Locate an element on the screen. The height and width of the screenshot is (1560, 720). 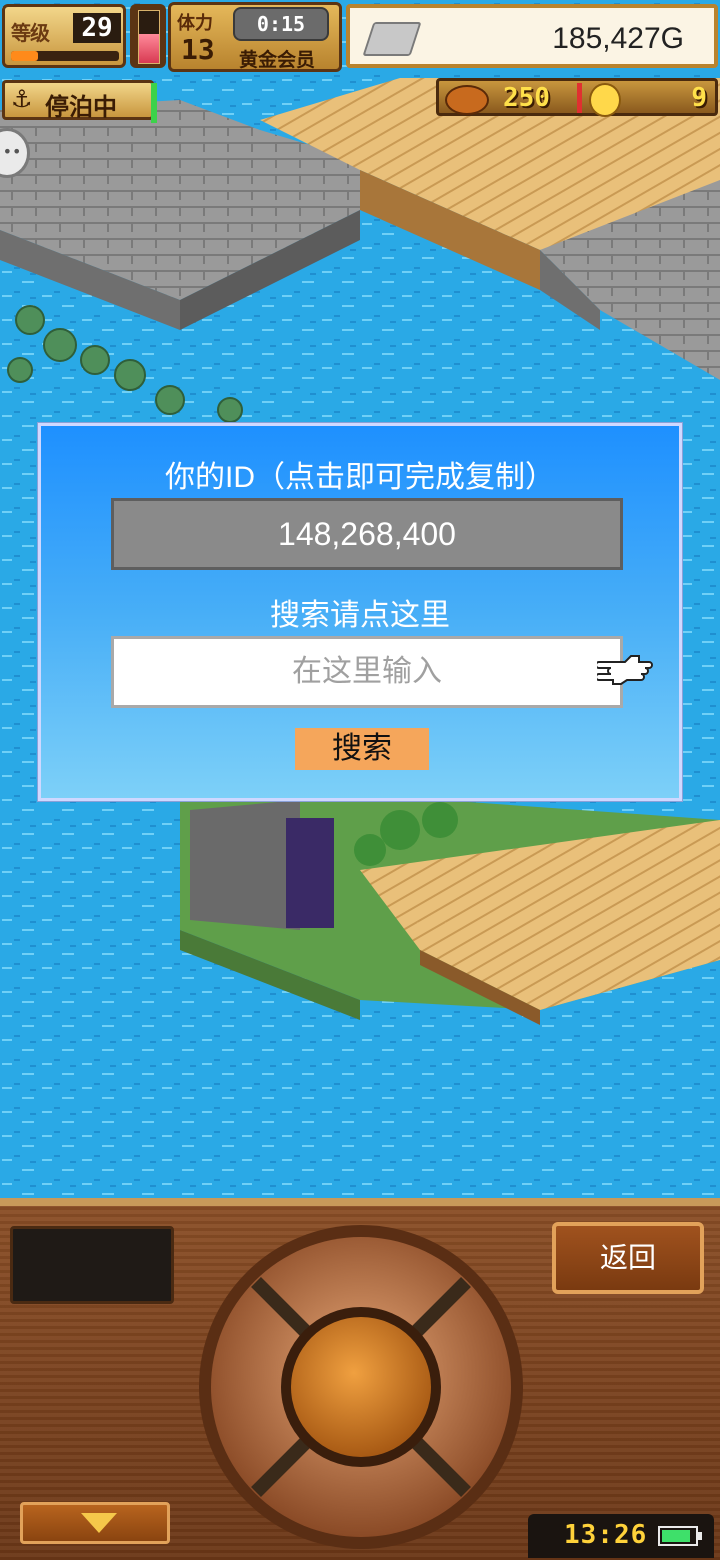
resource-divider is located at coordinates (579, 98).